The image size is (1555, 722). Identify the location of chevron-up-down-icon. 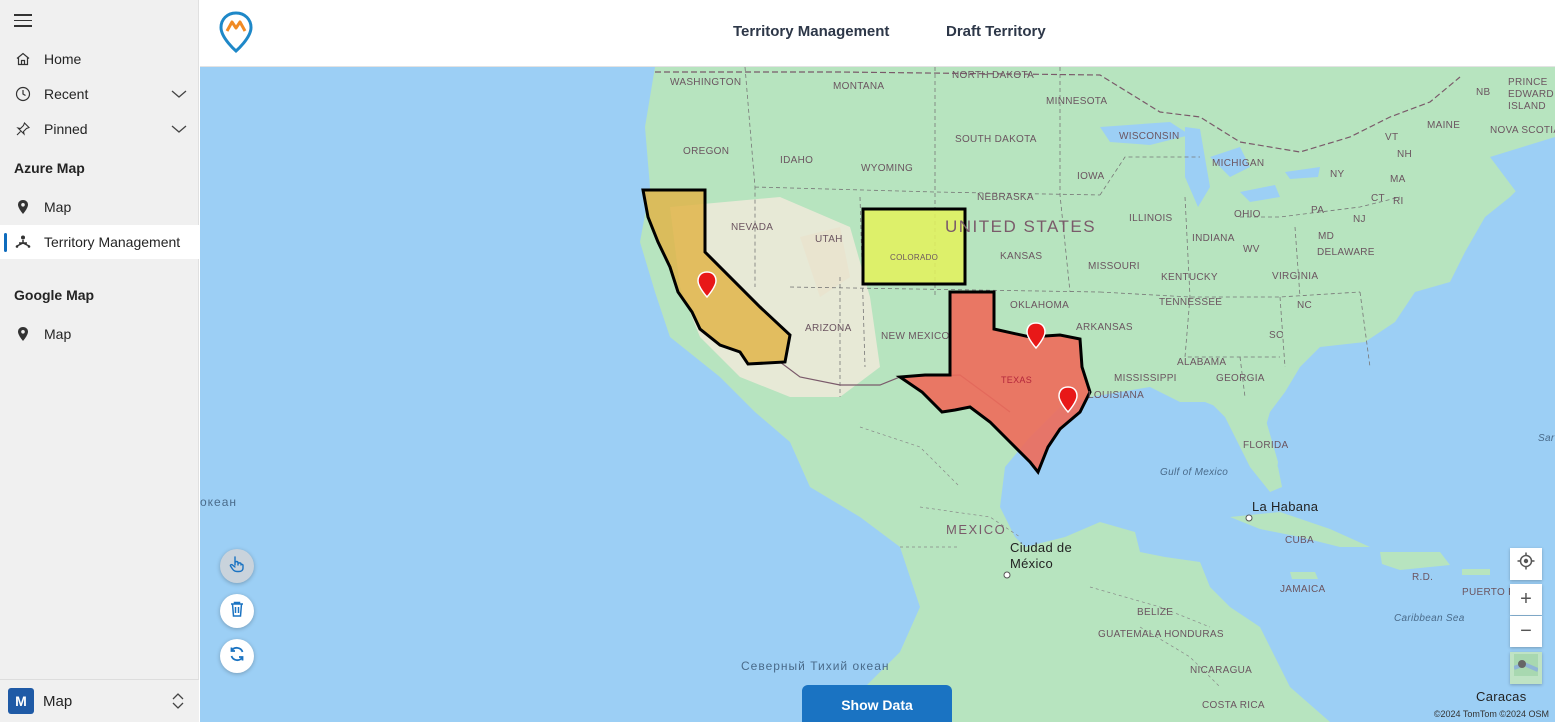
(178, 703).